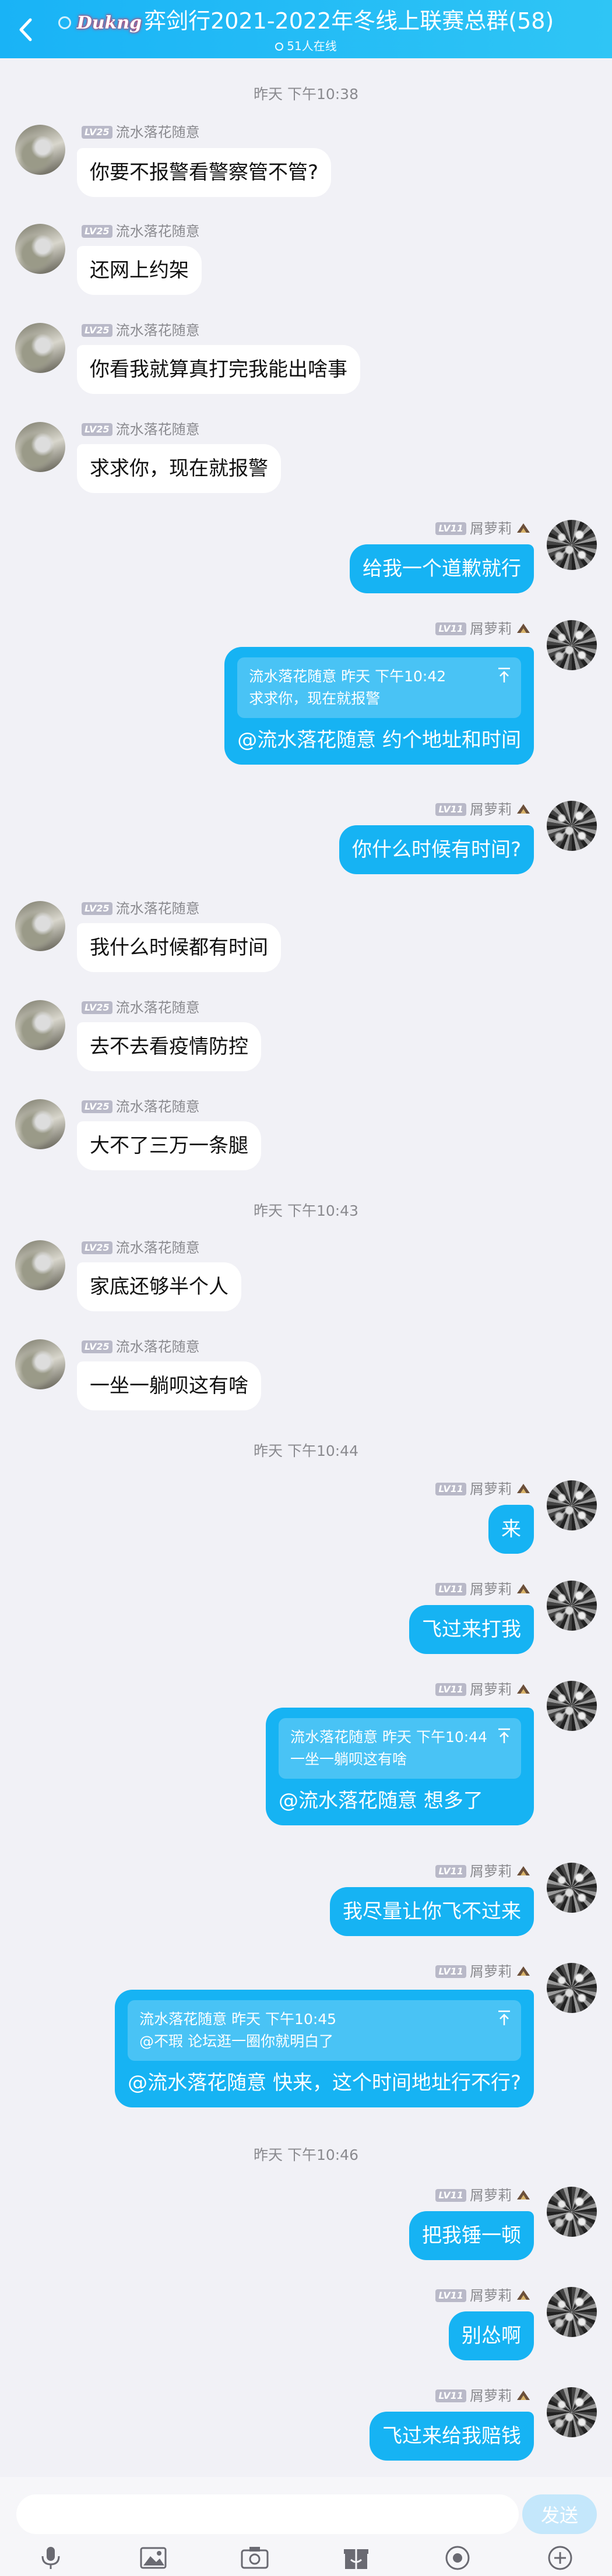 The height and width of the screenshot is (2576, 612). What do you see at coordinates (267, 2514) in the screenshot?
I see `message-input` at bounding box center [267, 2514].